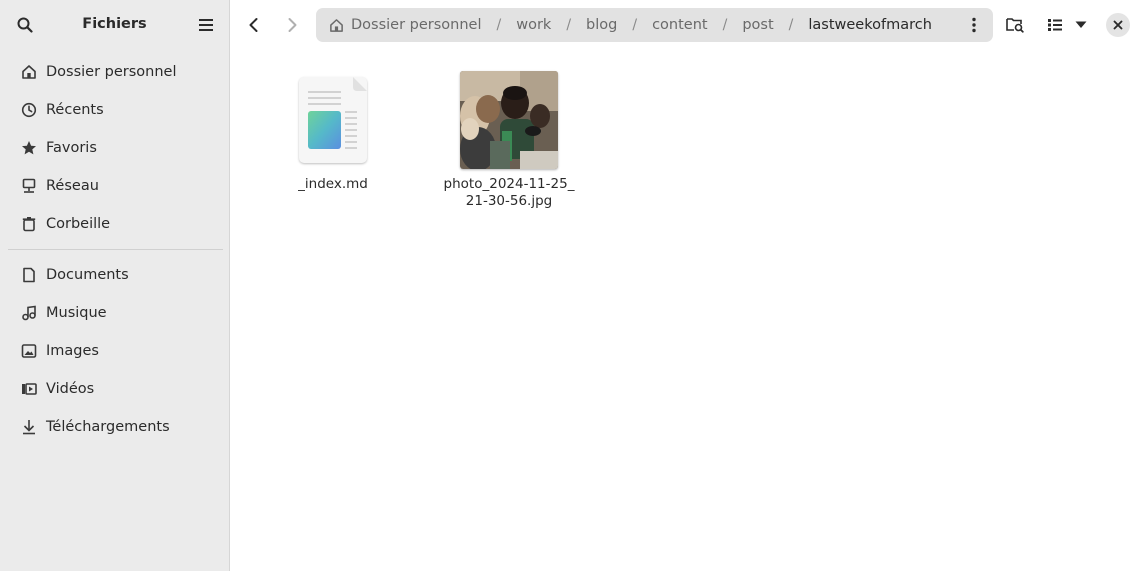 This screenshot has width=1141, height=571. What do you see at coordinates (114, 110) in the screenshot?
I see `sidebar-item-recent: Récents` at bounding box center [114, 110].